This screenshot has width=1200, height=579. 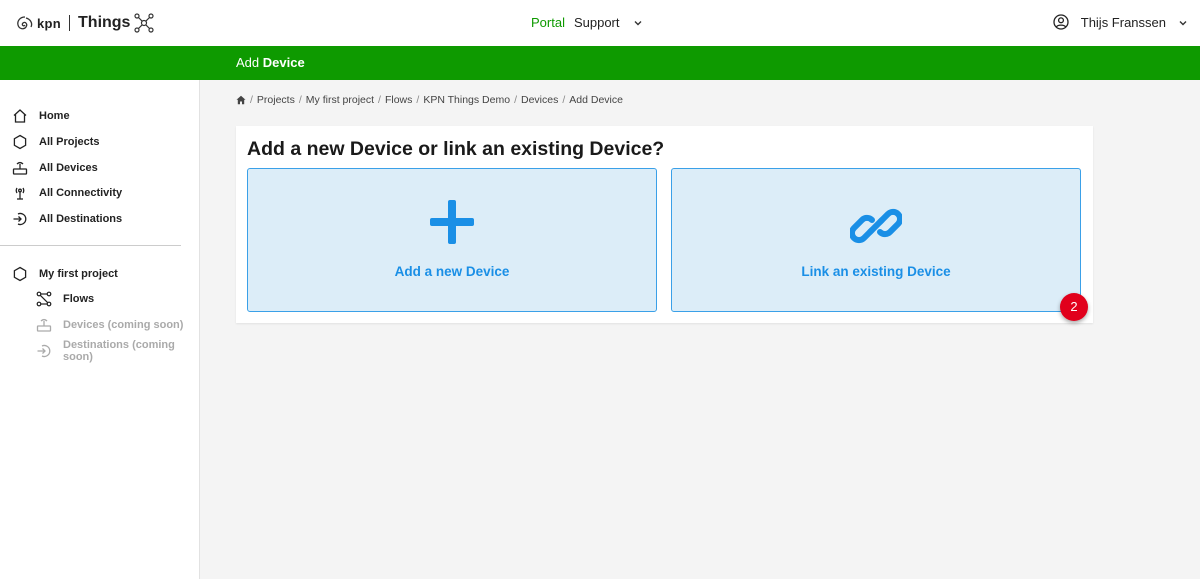 I want to click on notification-badge: 2, so click(x=1074, y=307).